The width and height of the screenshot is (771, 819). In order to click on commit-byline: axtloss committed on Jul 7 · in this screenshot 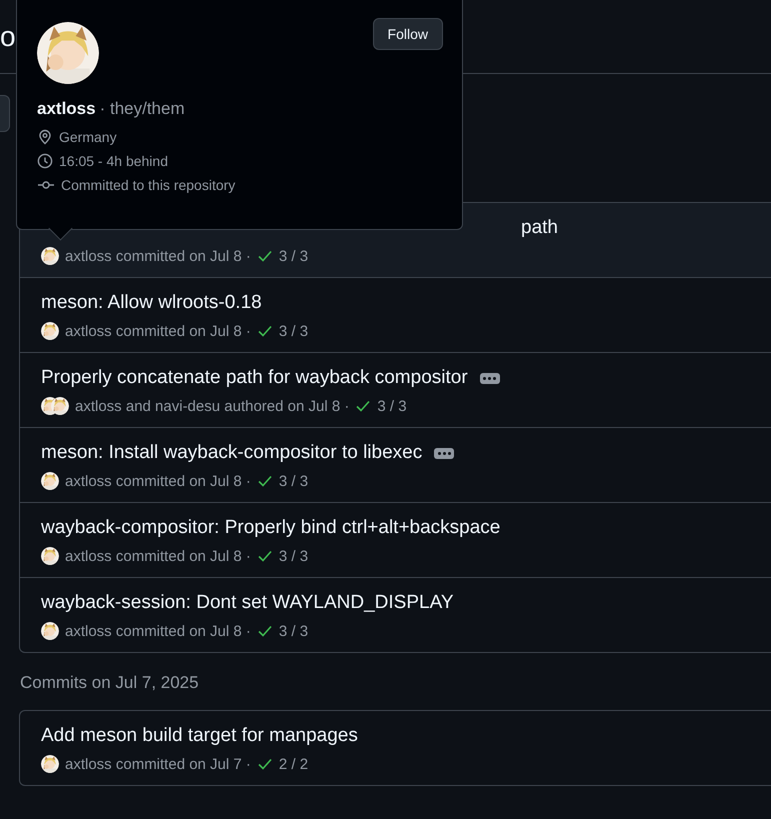, I will do `click(158, 764)`.